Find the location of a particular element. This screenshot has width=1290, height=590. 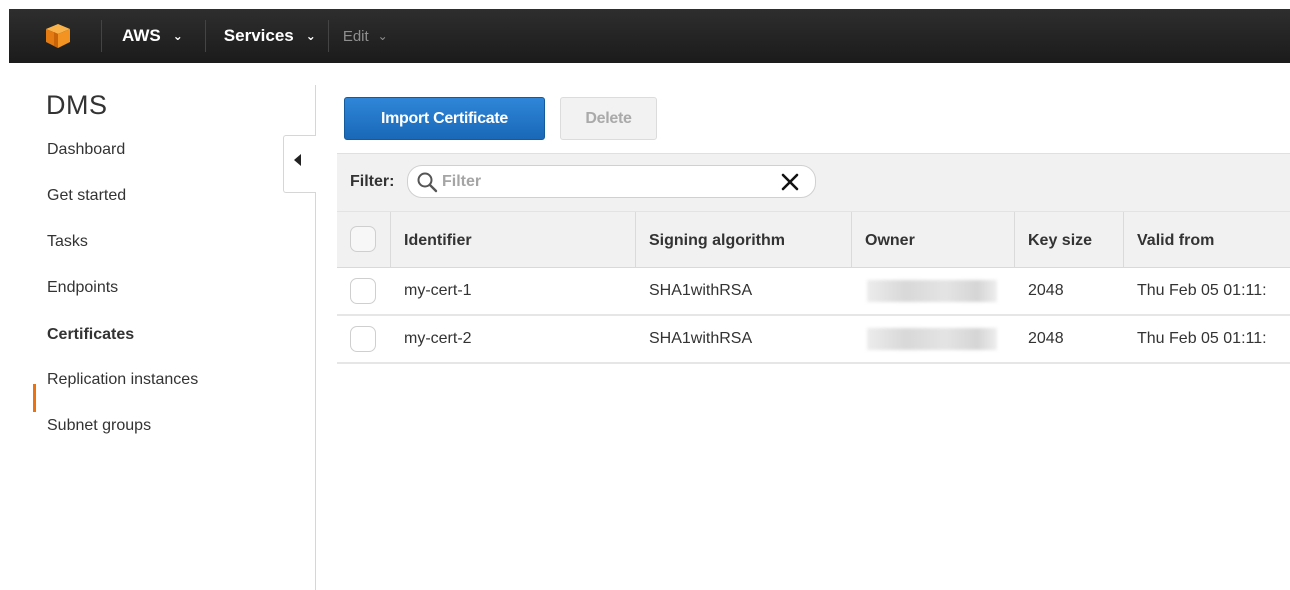

column-header-signing-algorithm: Signing algorithm is located at coordinates (743, 240).